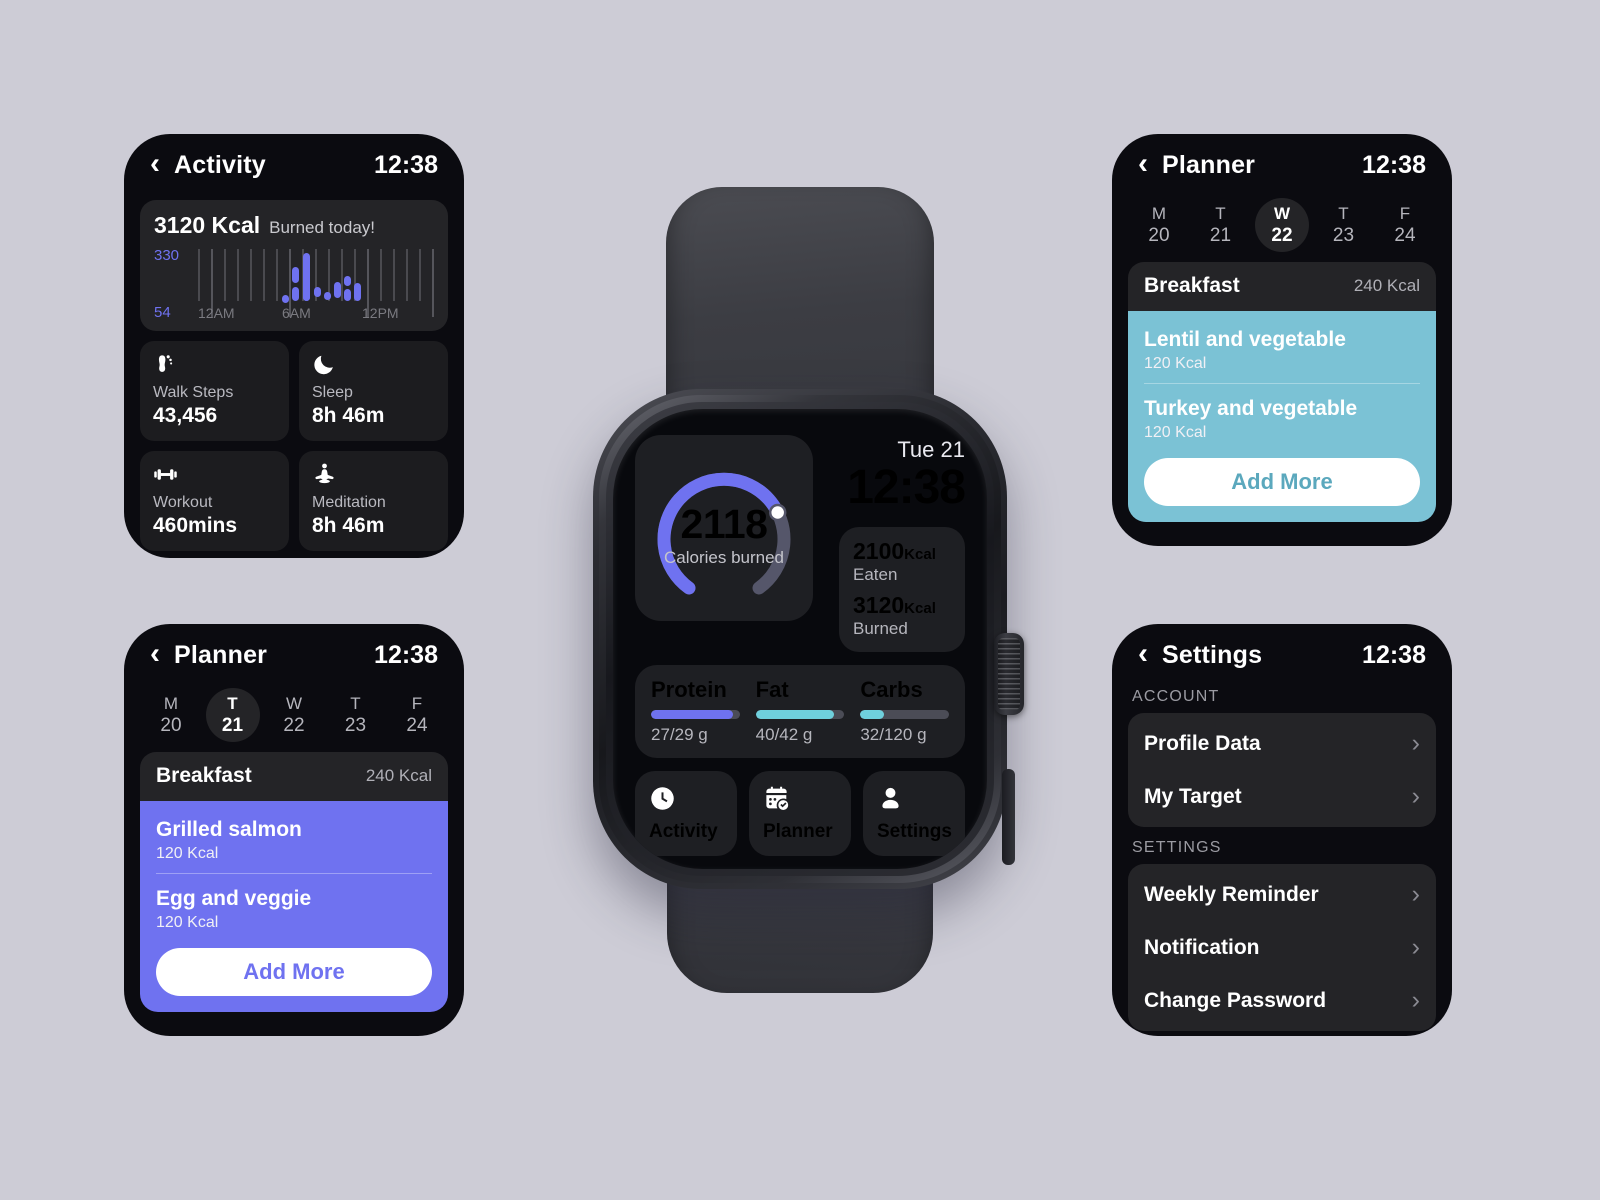  I want to click on stat-label: Meditation, so click(349, 502).